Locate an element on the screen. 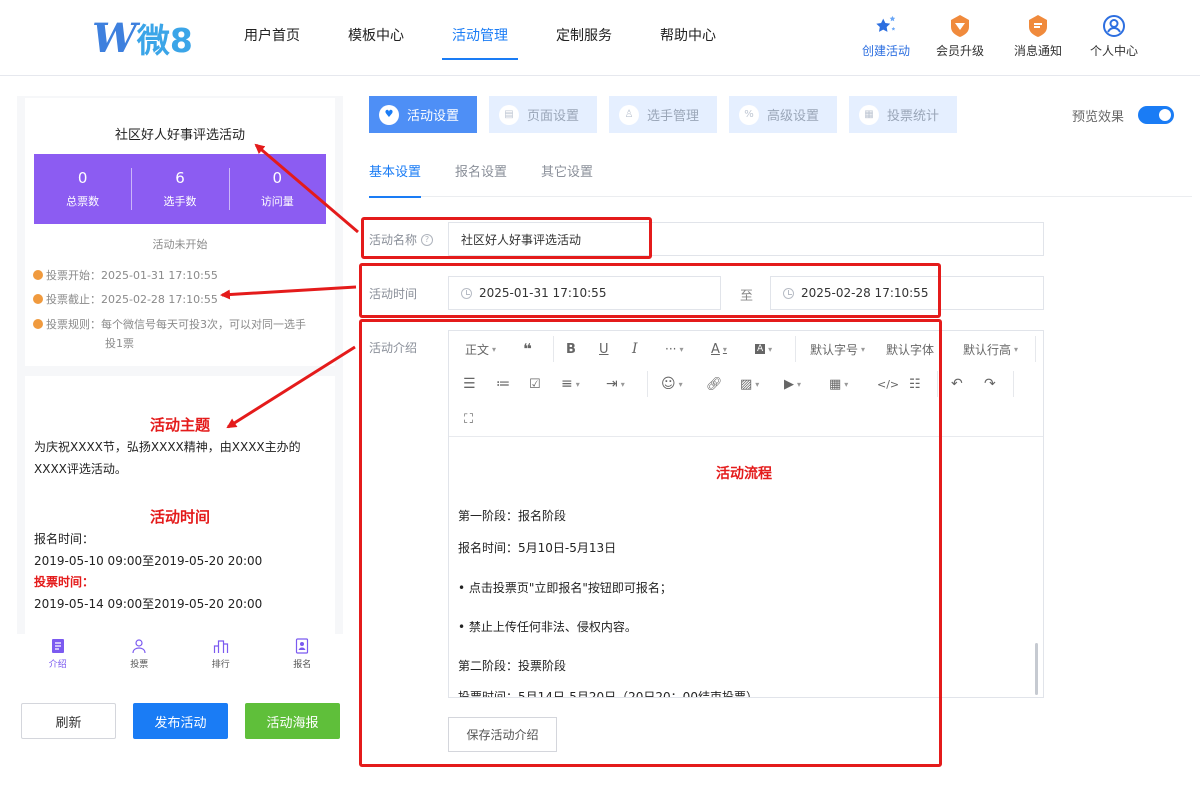 This screenshot has width=1200, height=789. content-line: • 点击投票页"立即报名"按钮即可报名； is located at coordinates (565, 588).